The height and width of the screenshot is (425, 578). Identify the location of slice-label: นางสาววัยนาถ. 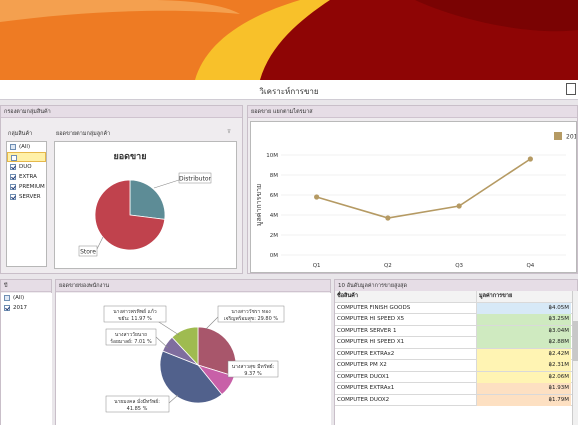
(131, 335).